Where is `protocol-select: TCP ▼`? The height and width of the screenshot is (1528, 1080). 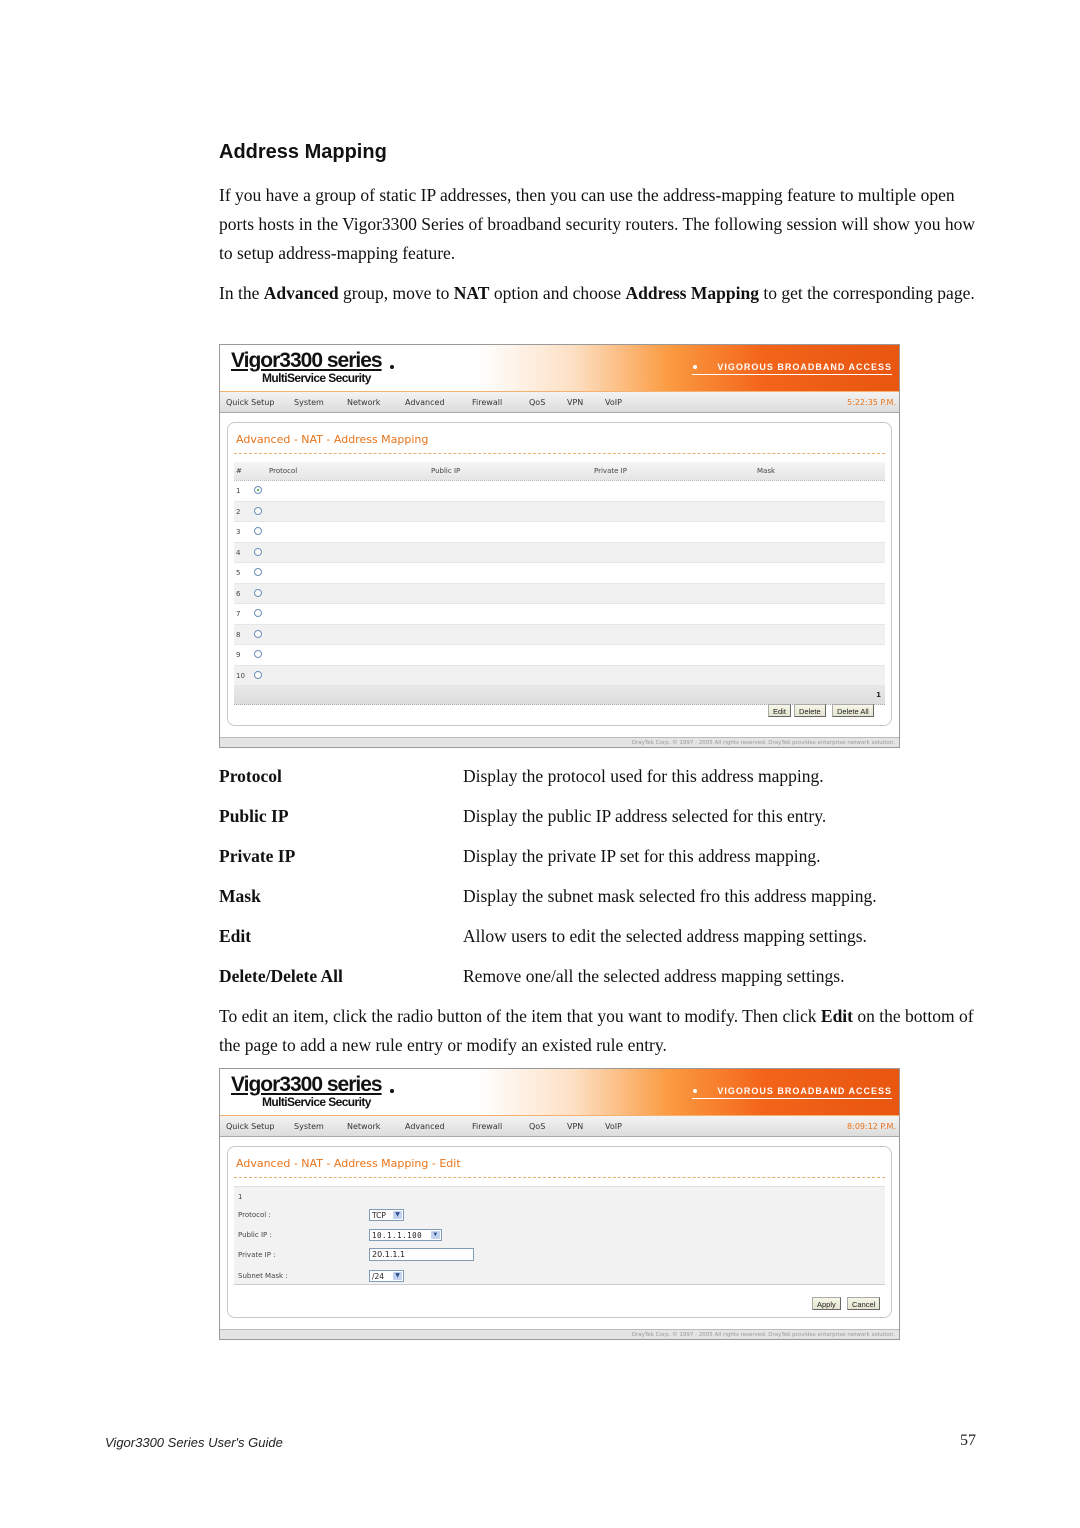
protocol-select: TCP ▼ is located at coordinates (386, 1215).